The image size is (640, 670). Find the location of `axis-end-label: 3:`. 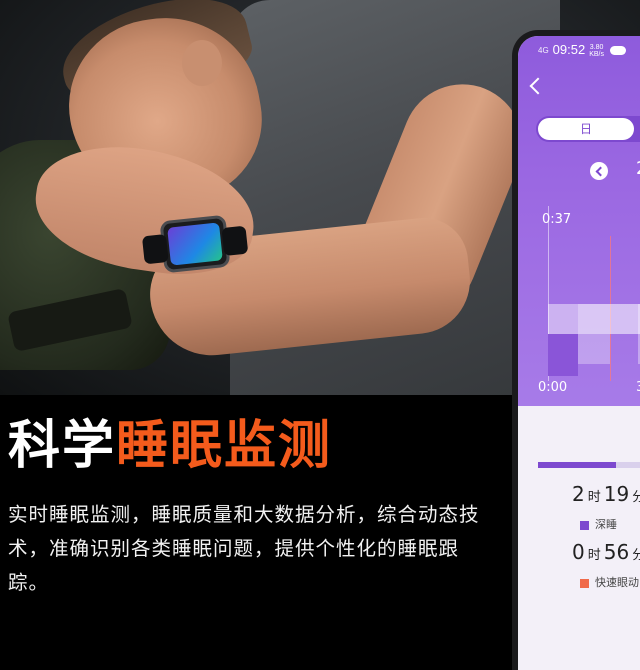

axis-end-label: 3: is located at coordinates (638, 387).